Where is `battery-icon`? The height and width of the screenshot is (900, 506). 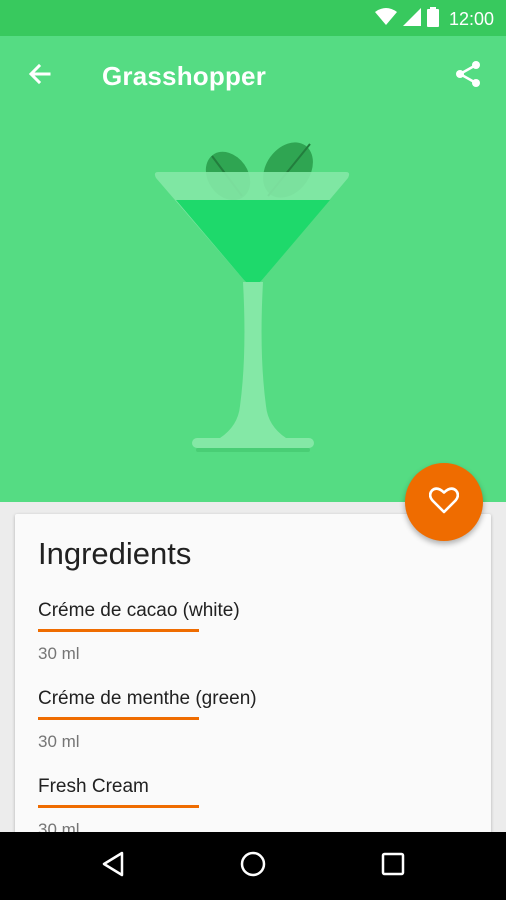 battery-icon is located at coordinates (432, 19).